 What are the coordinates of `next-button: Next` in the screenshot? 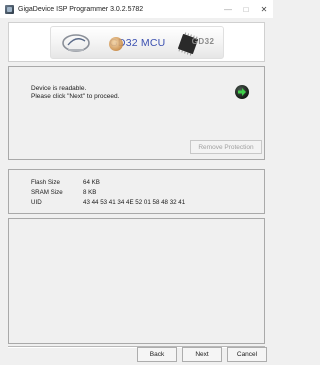 It's located at (202, 354).